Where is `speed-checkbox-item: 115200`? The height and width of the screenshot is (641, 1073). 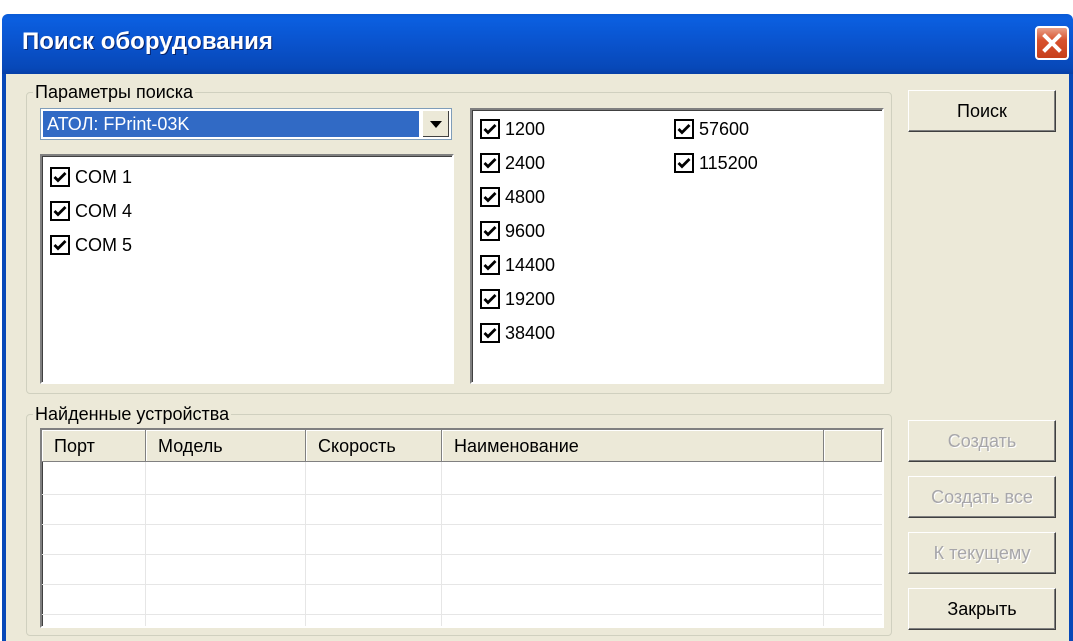
speed-checkbox-item: 115200 is located at coordinates (716, 163).